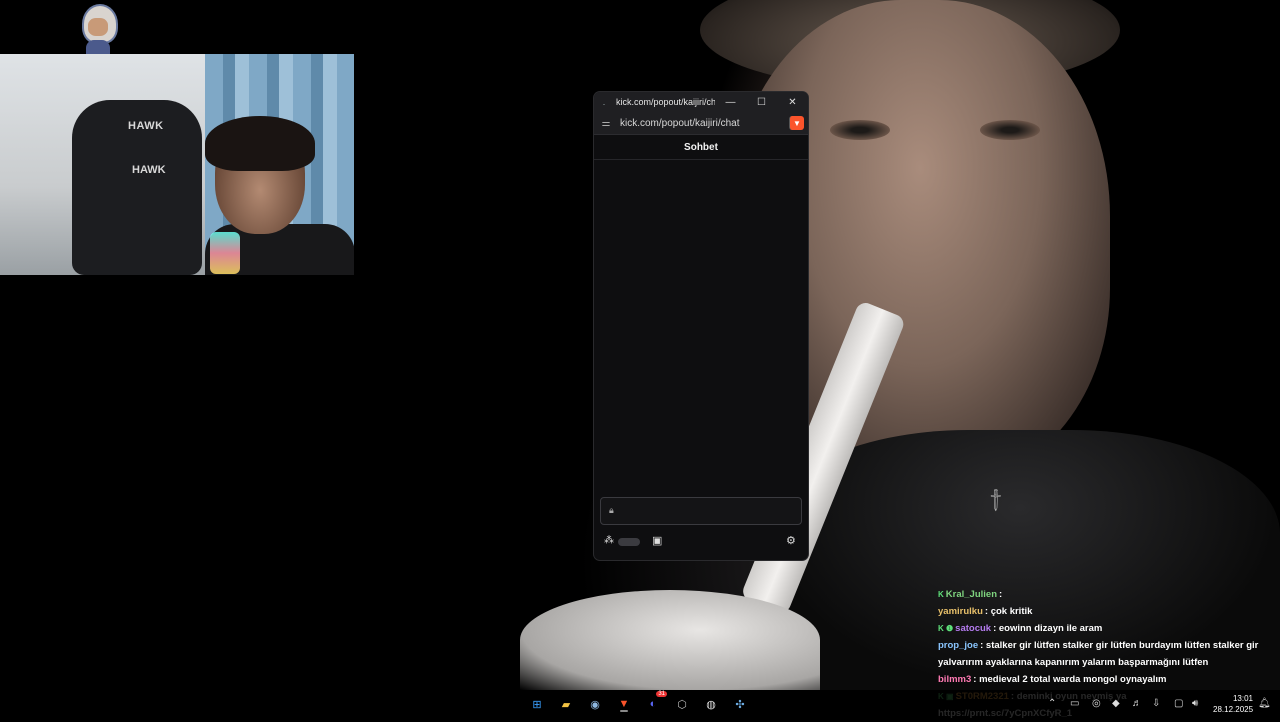  Describe the element at coordinates (1109, 594) in the screenshot. I see `chat-message: K Kral_Julien:` at that location.